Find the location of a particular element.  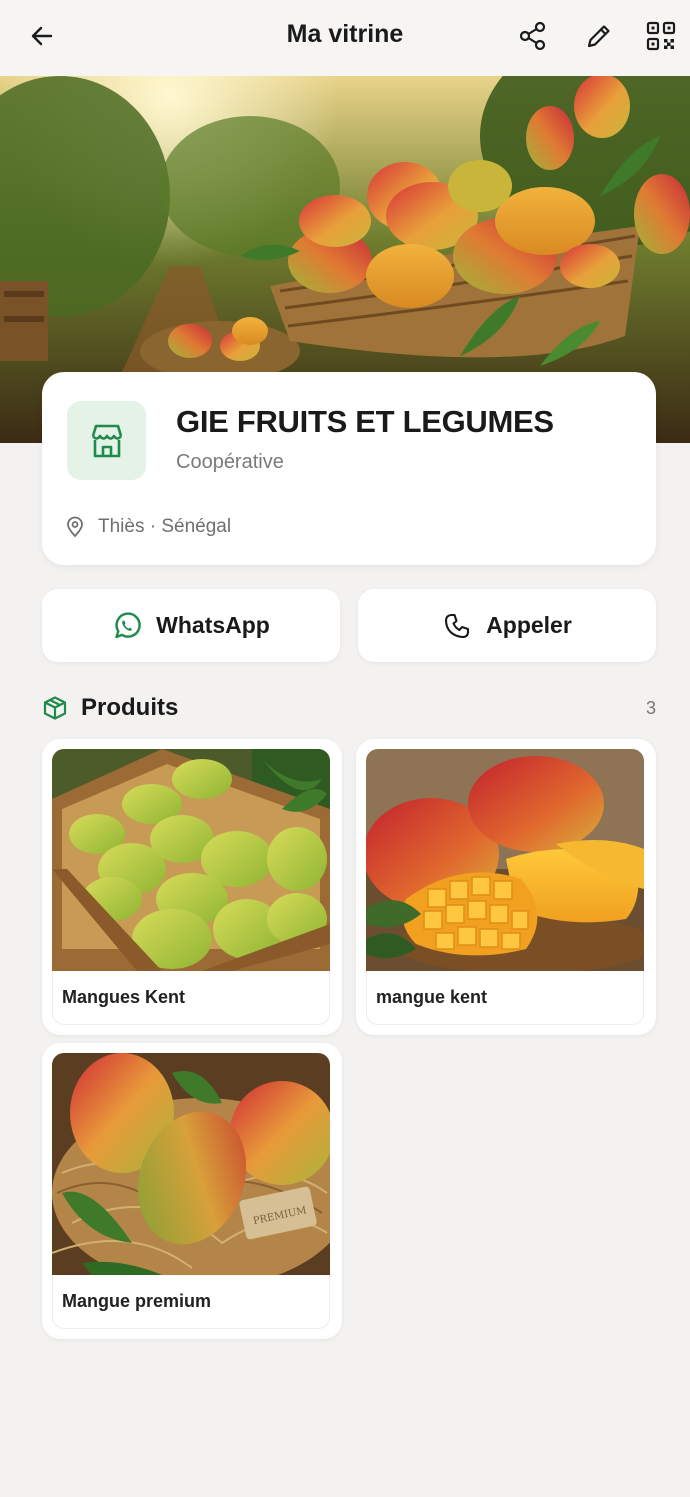

business-type: Coopérative is located at coordinates (230, 462).